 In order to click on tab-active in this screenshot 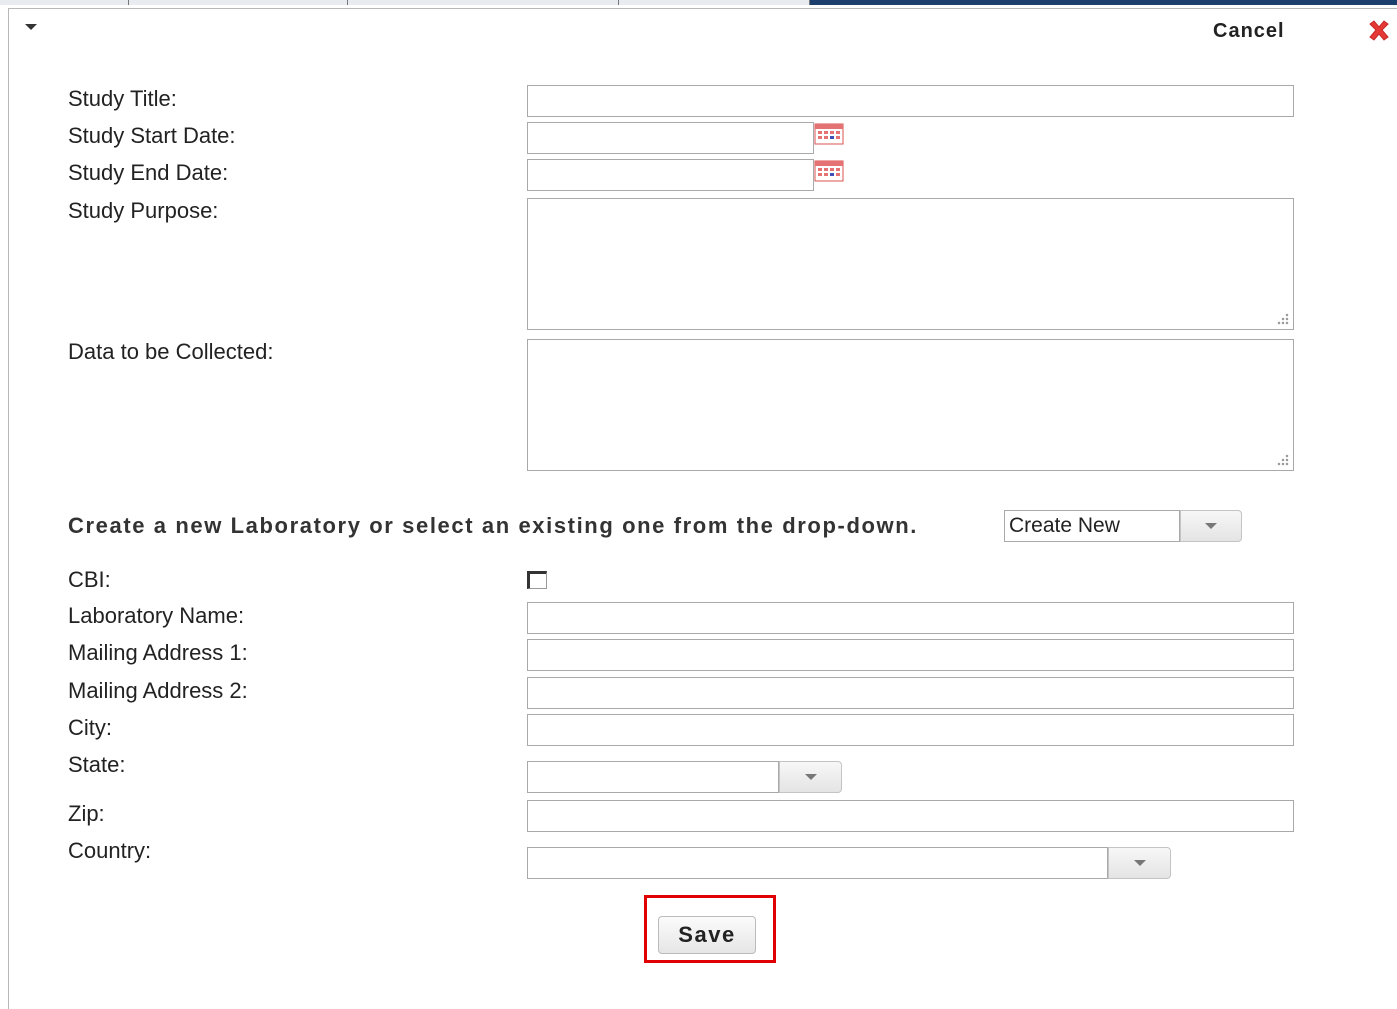, I will do `click(1103, 2)`.